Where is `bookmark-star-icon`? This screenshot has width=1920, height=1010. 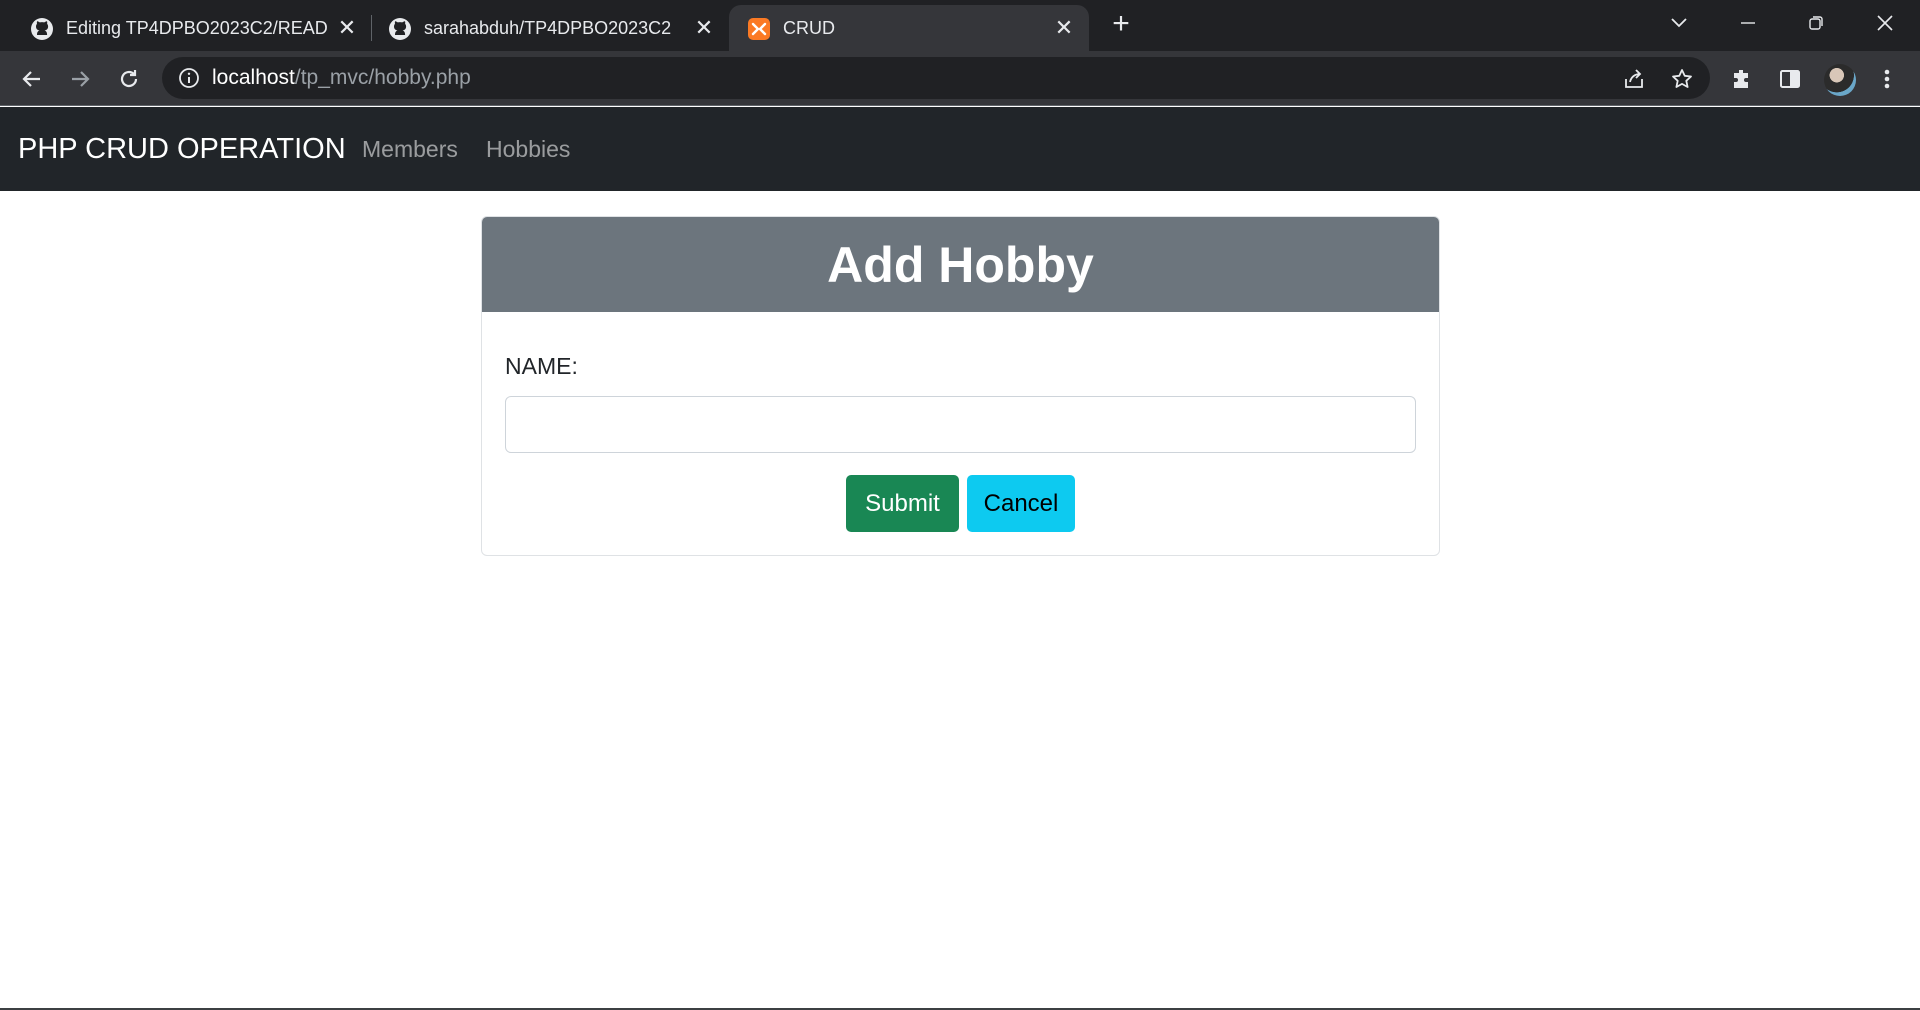
bookmark-star-icon is located at coordinates (1682, 79).